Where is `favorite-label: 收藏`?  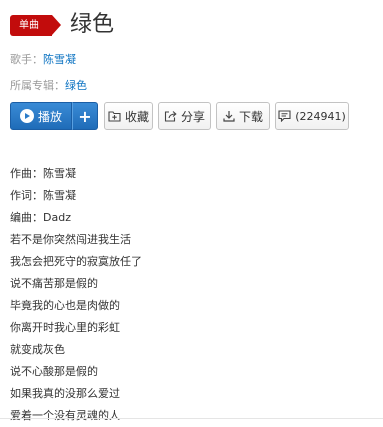 favorite-label: 收藏 is located at coordinates (136, 116).